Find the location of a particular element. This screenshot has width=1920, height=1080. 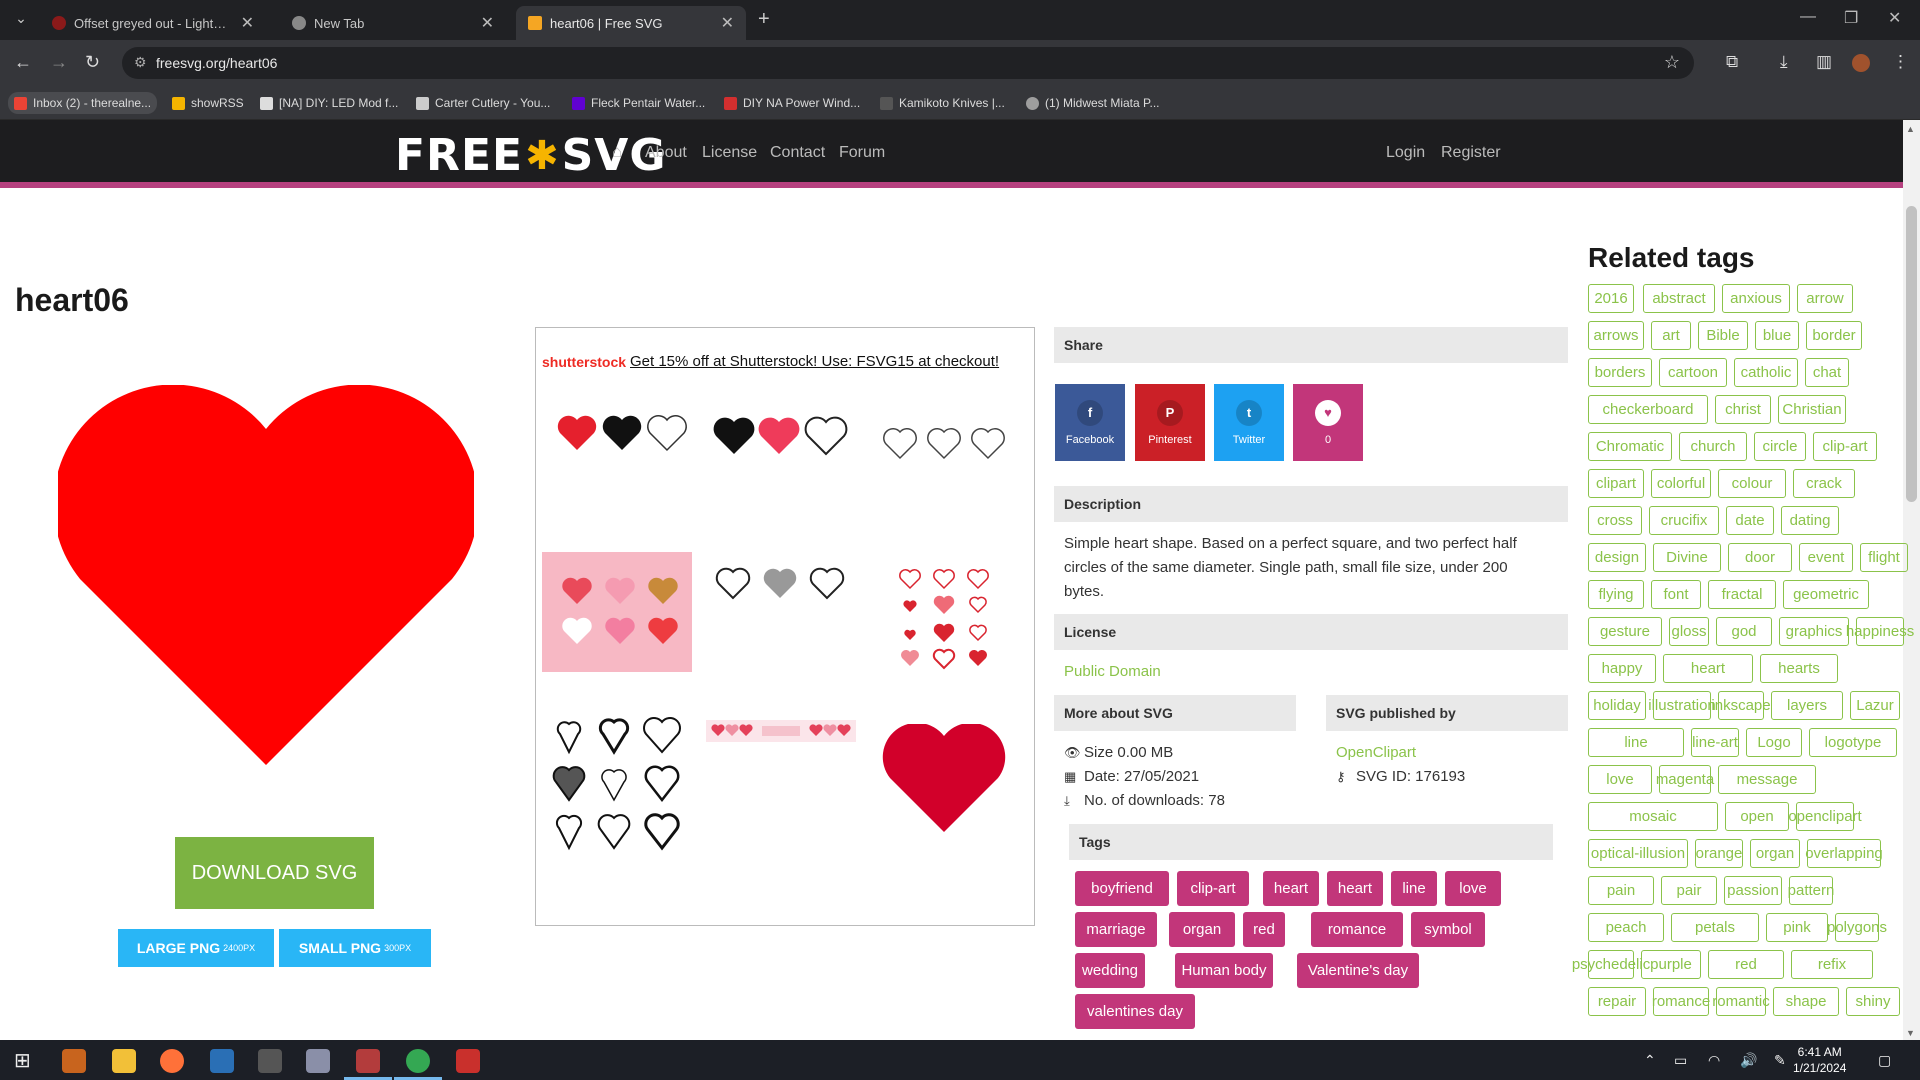

battery-icon: ▭ is located at coordinates (1680, 1060).